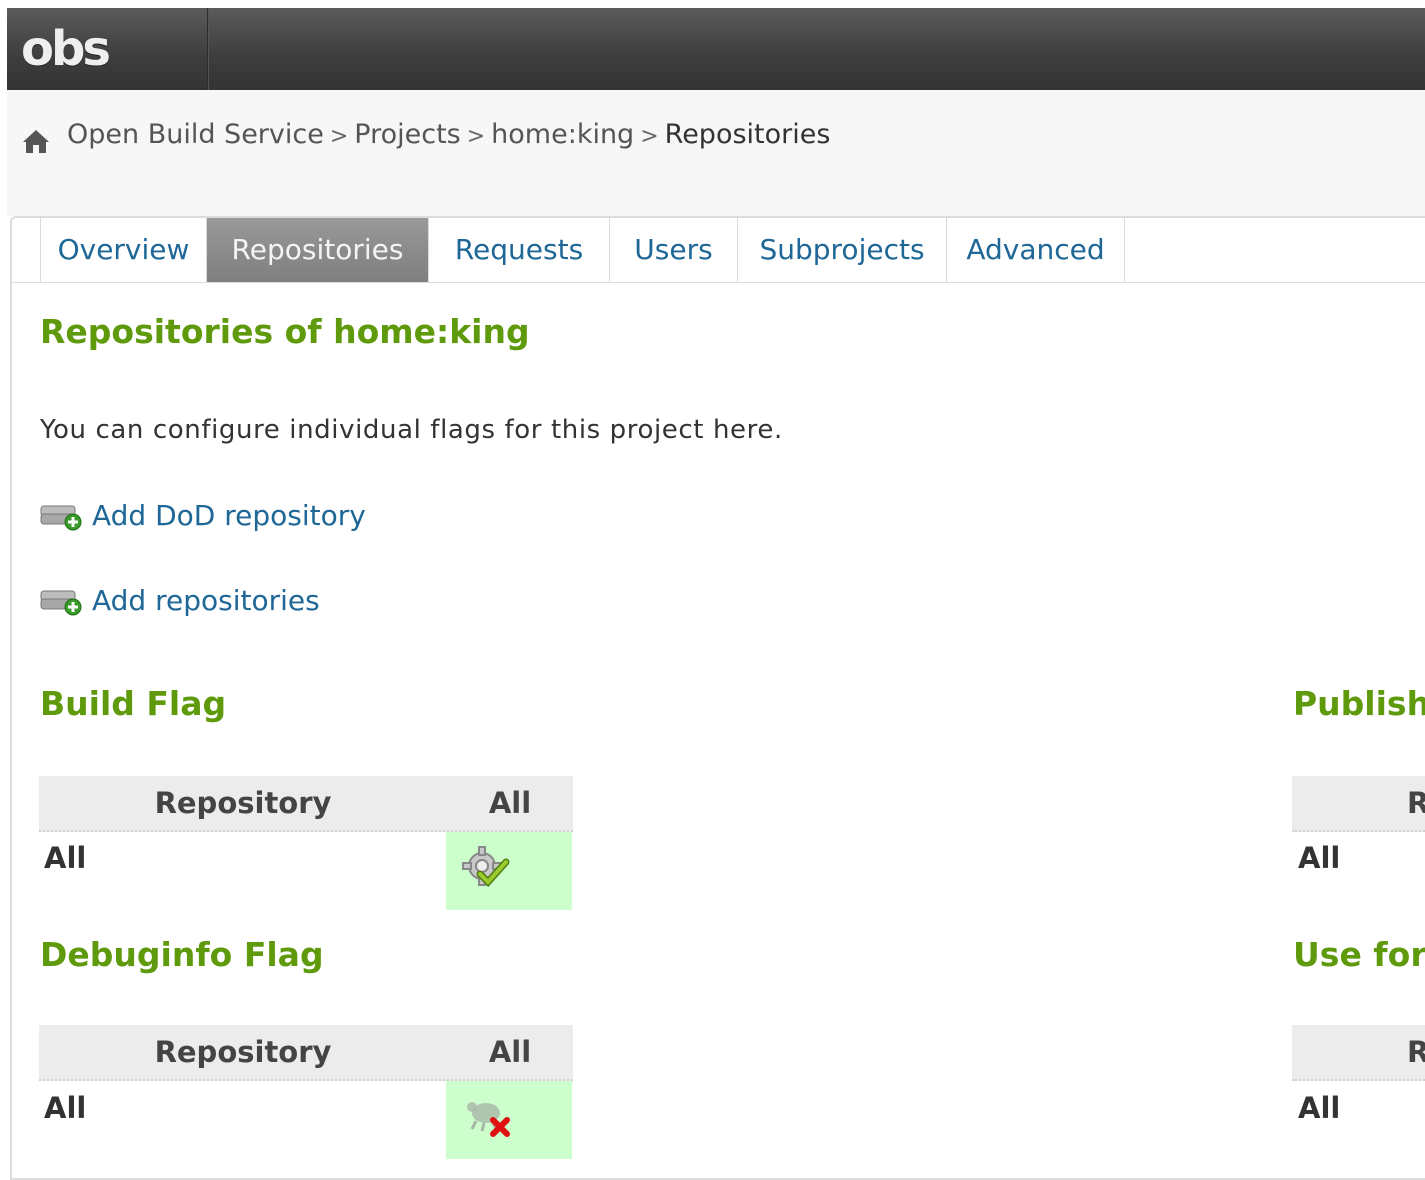  What do you see at coordinates (229, 515) in the screenshot?
I see `add-dod-repository-label: Add DoD repository` at bounding box center [229, 515].